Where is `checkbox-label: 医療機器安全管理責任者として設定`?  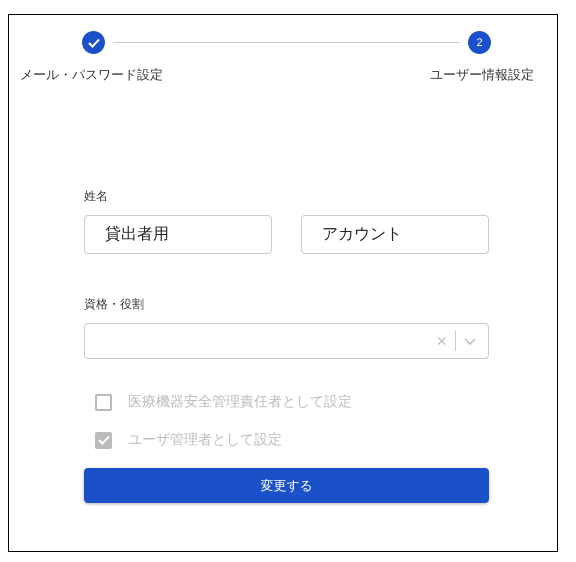
checkbox-label: 医療機器安全管理責任者として設定 is located at coordinates (240, 402).